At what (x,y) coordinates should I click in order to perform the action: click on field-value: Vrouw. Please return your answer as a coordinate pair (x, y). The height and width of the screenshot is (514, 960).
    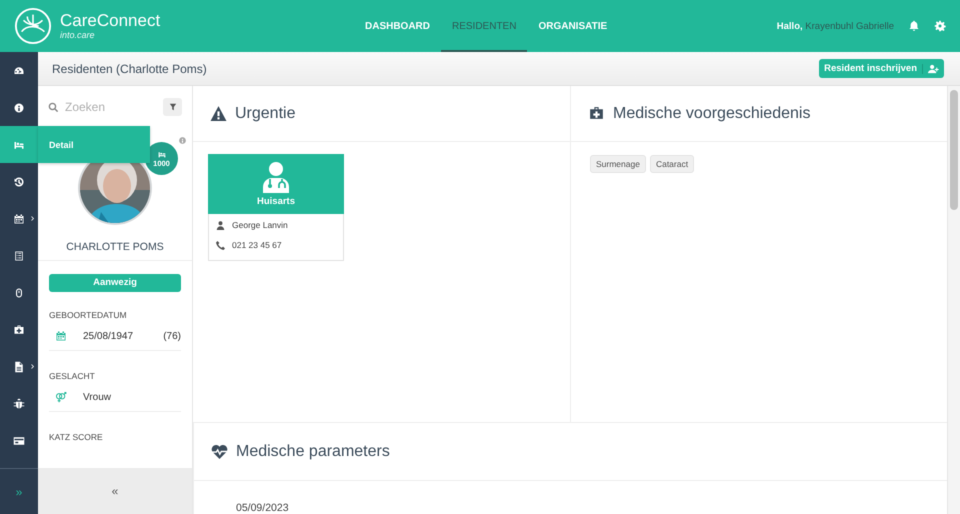
    Looking at the image, I should click on (97, 397).